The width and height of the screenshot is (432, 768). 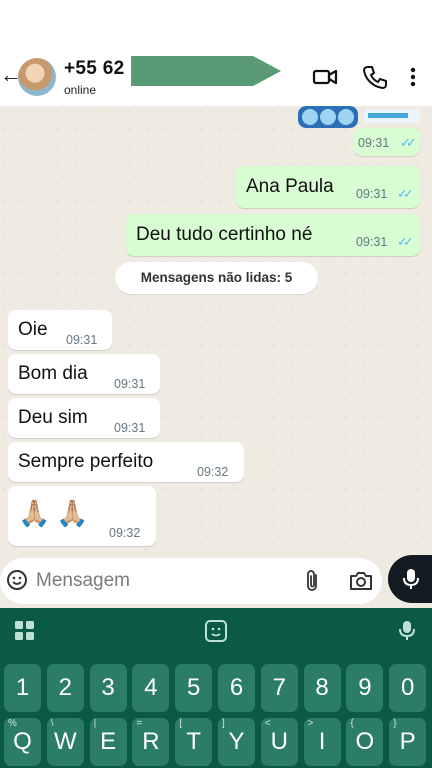 I want to click on key-4: 4, so click(x=151, y=688).